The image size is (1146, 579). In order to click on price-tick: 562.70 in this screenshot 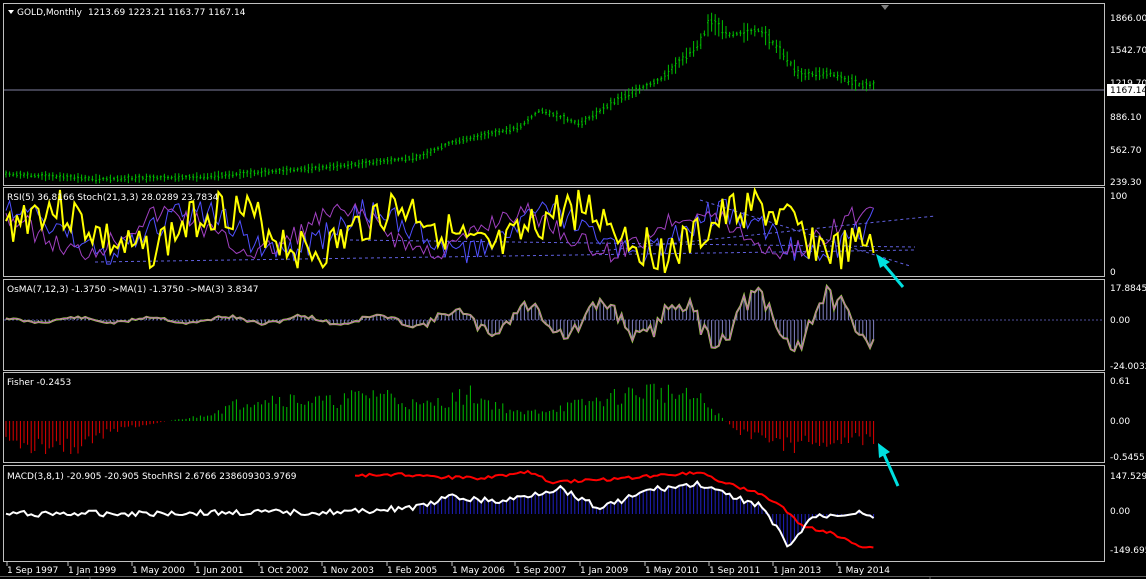, I will do `click(1126, 151)`.